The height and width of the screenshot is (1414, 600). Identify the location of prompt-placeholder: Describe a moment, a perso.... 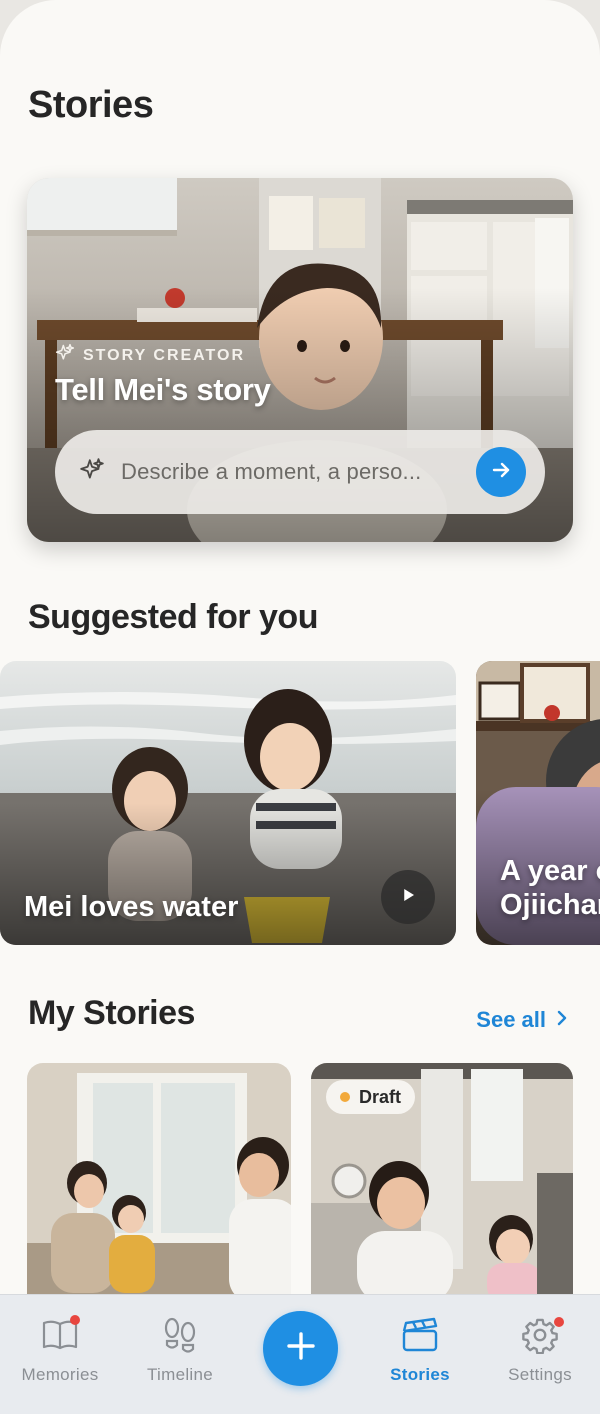
(271, 471).